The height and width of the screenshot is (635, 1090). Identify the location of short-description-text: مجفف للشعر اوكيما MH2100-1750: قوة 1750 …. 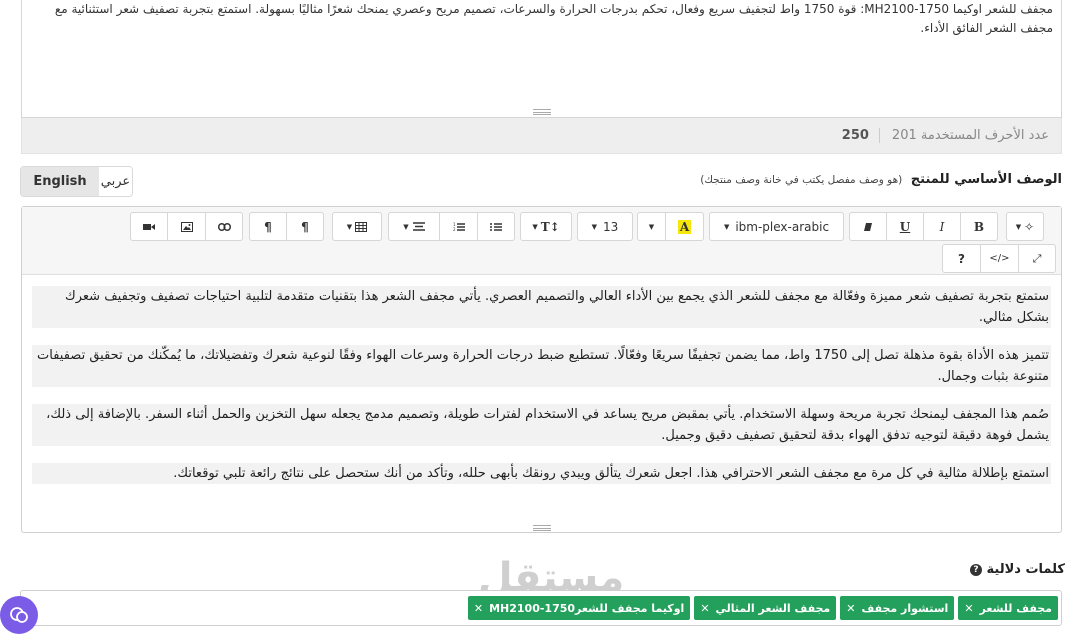
(553, 18).